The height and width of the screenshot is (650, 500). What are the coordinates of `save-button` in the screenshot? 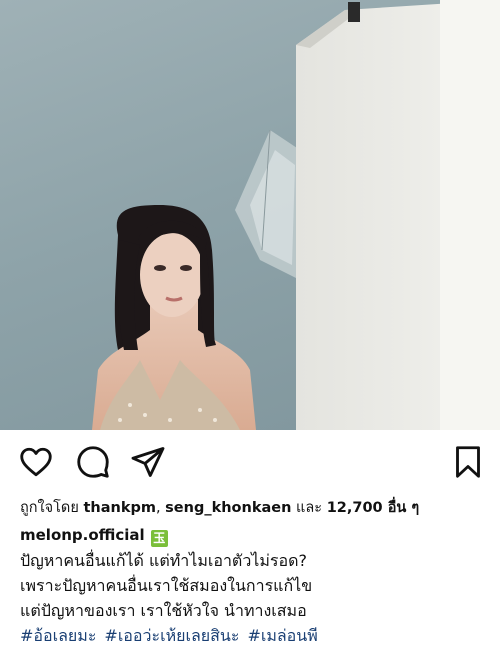 It's located at (468, 462).